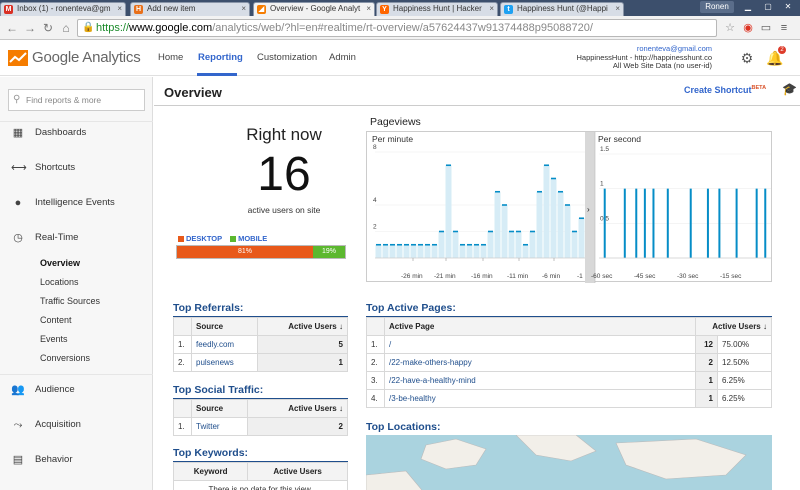 Image resolution: width=800 pixels, height=490 pixels. Describe the element at coordinates (18, 58) in the screenshot. I see `google-analytics-logo-icon` at that location.